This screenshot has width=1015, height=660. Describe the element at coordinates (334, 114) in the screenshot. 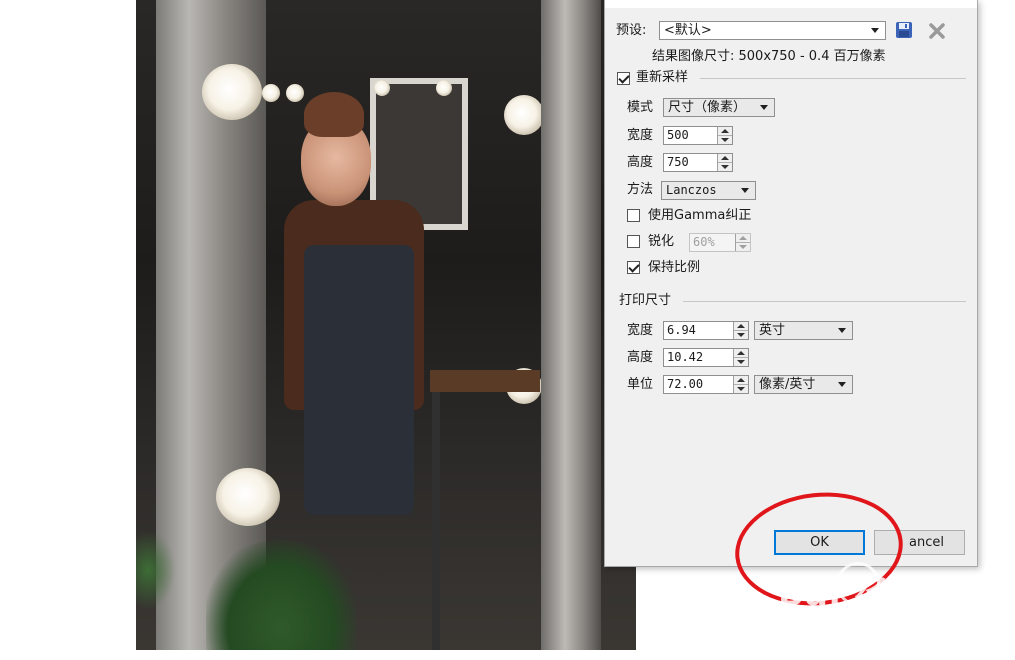

I see `person-hair` at that location.